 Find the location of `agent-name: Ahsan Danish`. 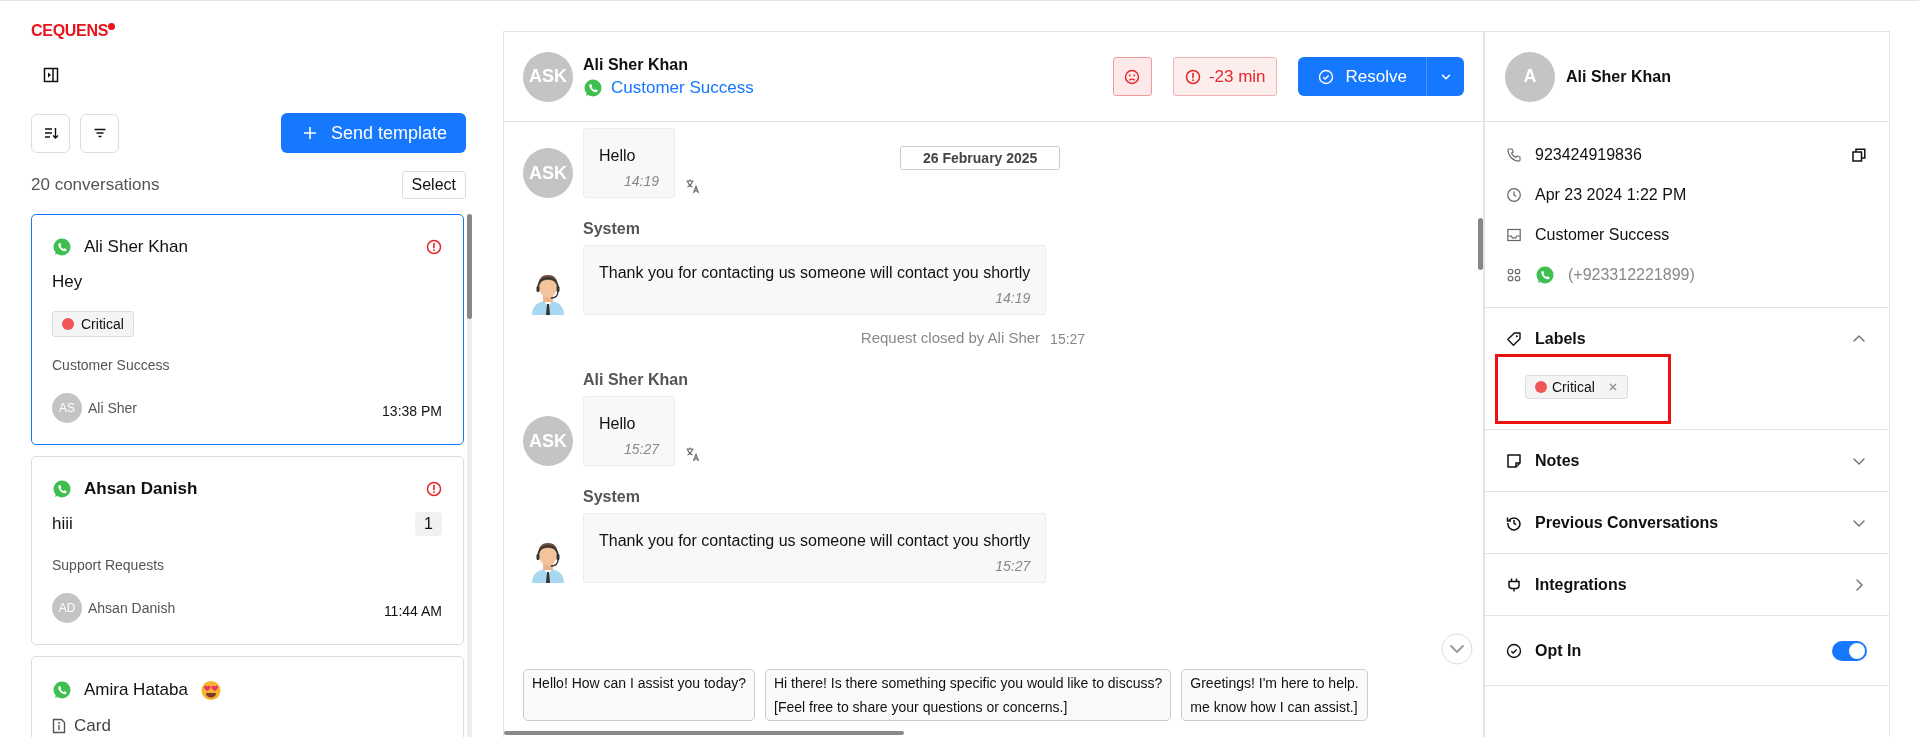

agent-name: Ahsan Danish is located at coordinates (132, 608).